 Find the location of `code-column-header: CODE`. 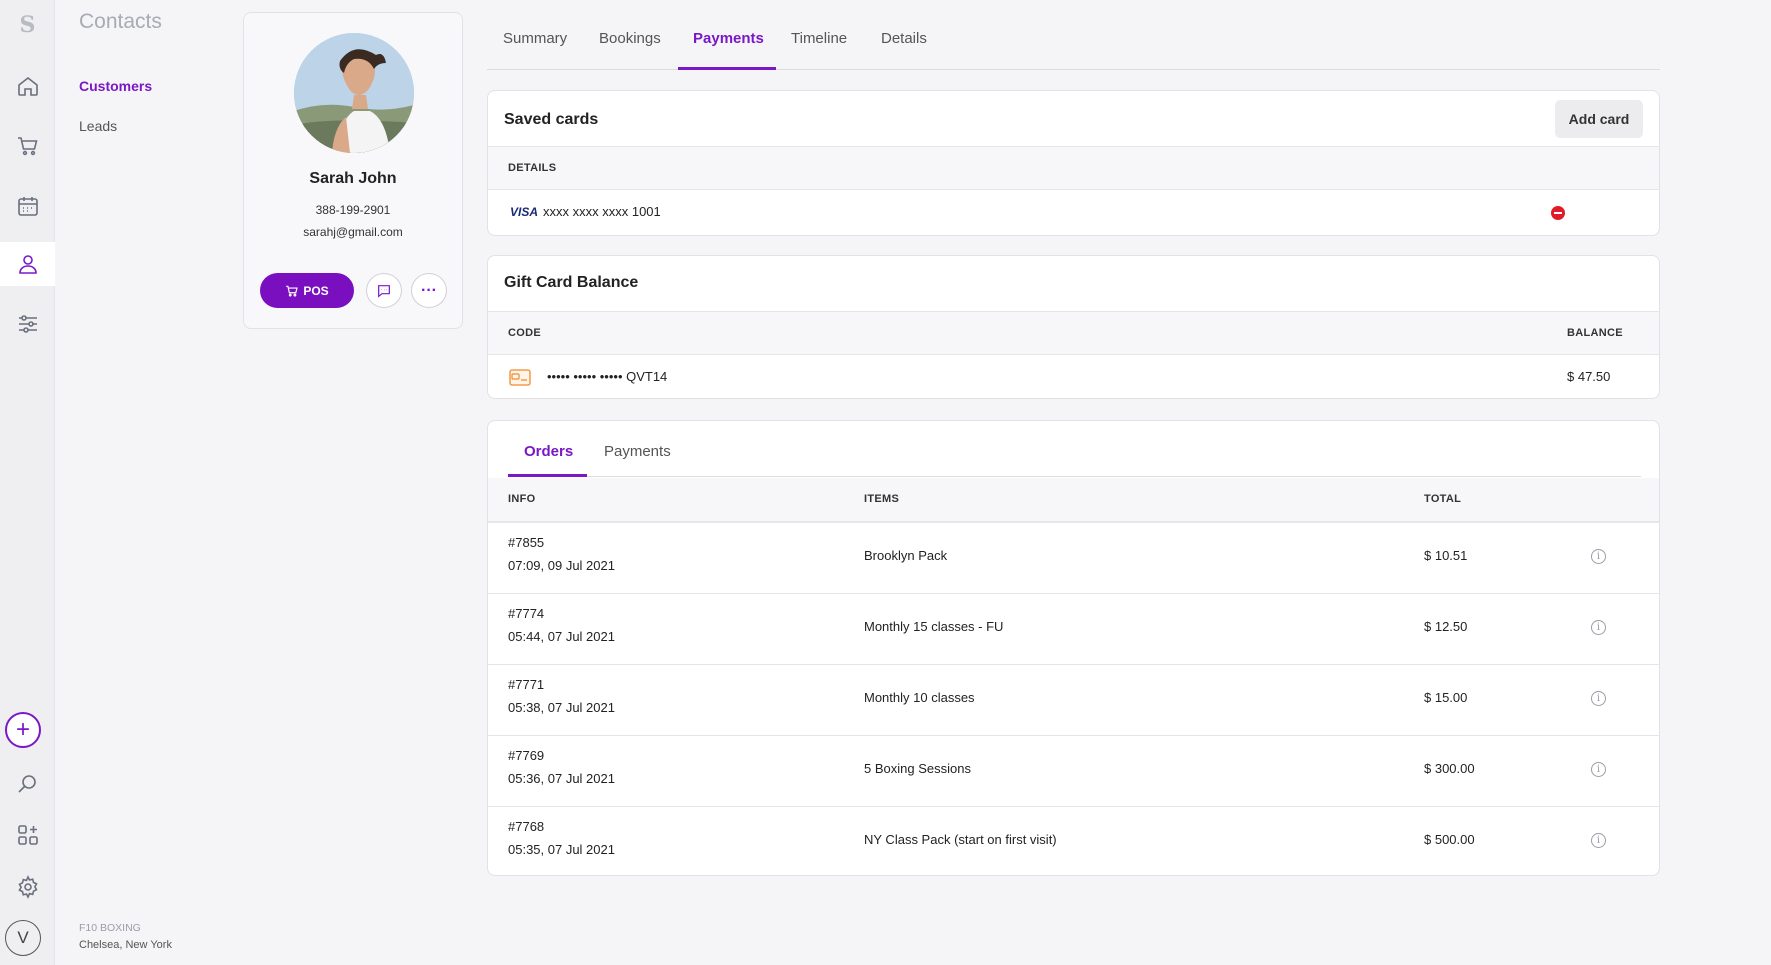

code-column-header: CODE is located at coordinates (524, 333).